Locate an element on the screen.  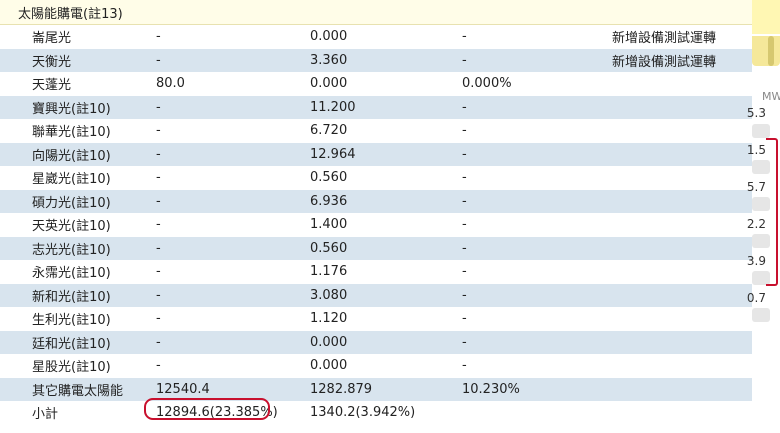
table-row: 天英光(註10) - 1.400 - is located at coordinates (376, 225).